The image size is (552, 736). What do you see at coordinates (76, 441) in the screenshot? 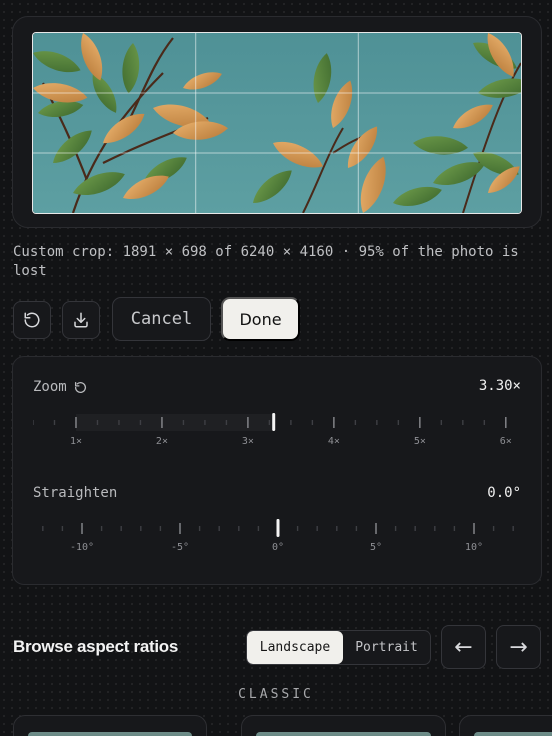
I see `tick-label: 1×` at bounding box center [76, 441].